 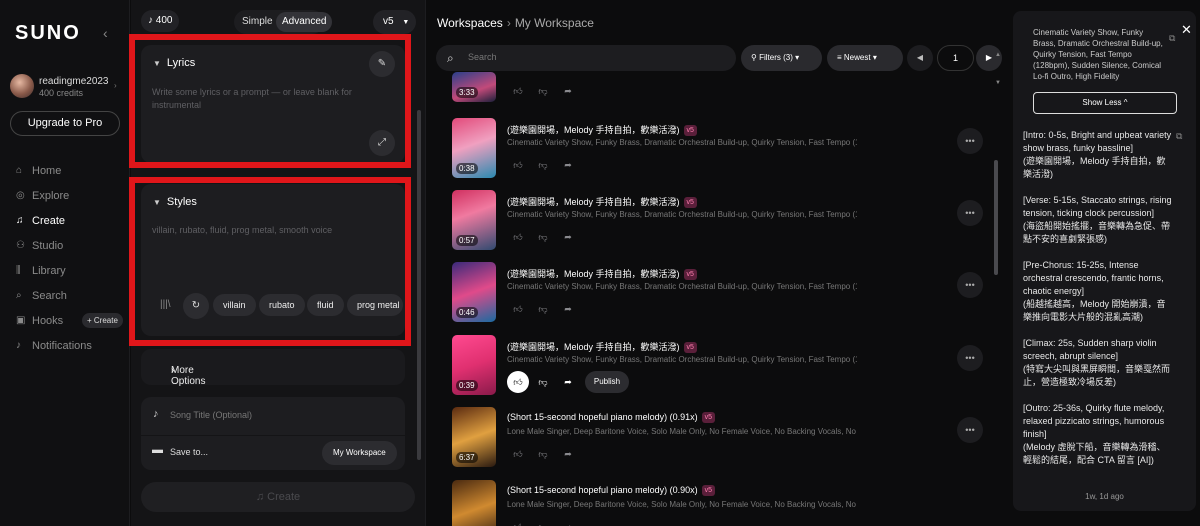 I want to click on user-menu: readingme2023 400 credits ›, so click(x=66, y=87).